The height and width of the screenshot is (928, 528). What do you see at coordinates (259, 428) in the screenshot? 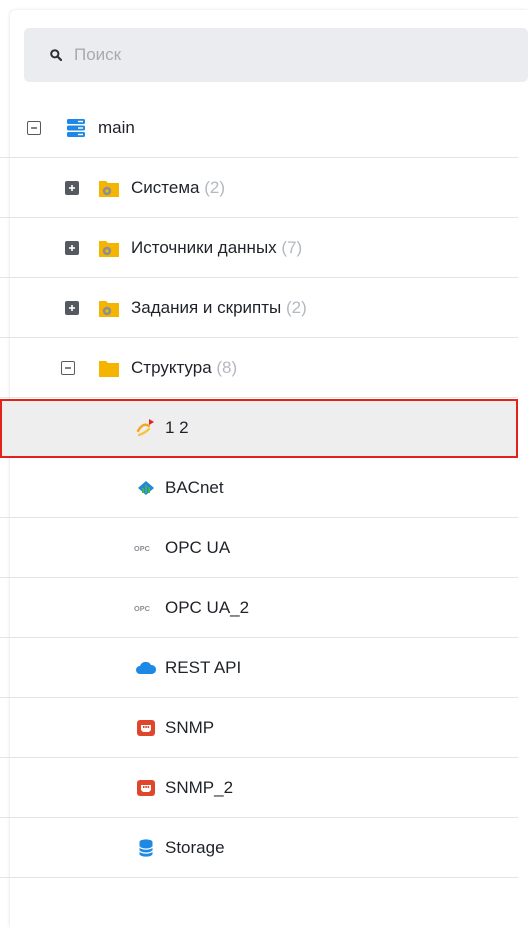
I see `tree-item-selected: 1 2` at bounding box center [259, 428].